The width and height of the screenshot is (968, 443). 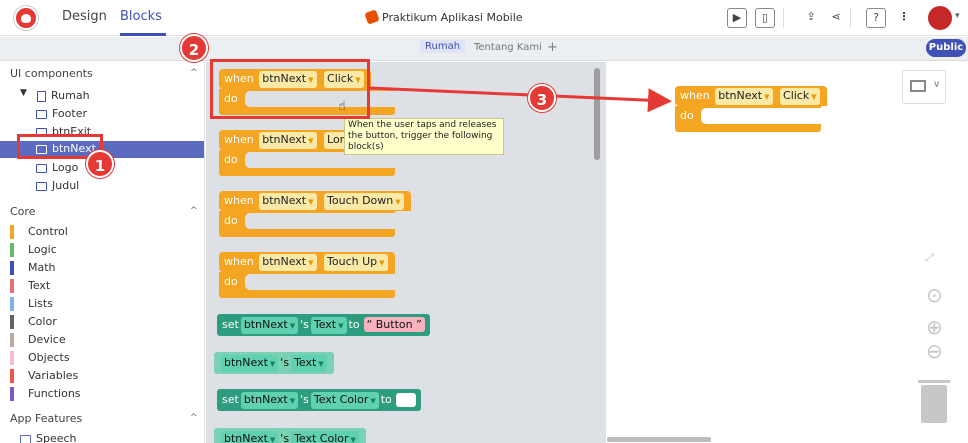 I want to click on annotation-arrow, so click(x=520, y=99).